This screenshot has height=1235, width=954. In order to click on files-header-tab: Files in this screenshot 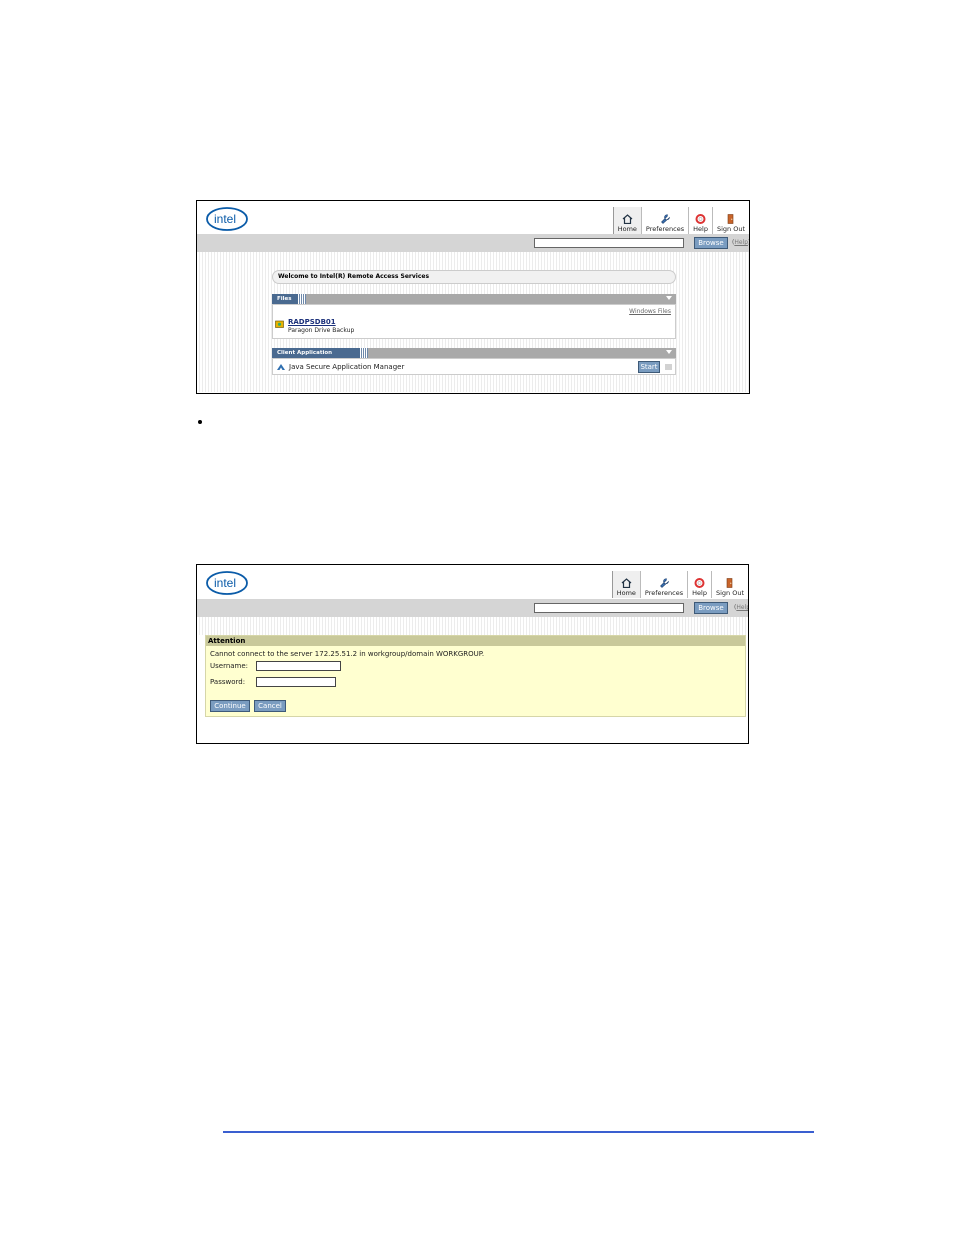, I will do `click(289, 299)`.